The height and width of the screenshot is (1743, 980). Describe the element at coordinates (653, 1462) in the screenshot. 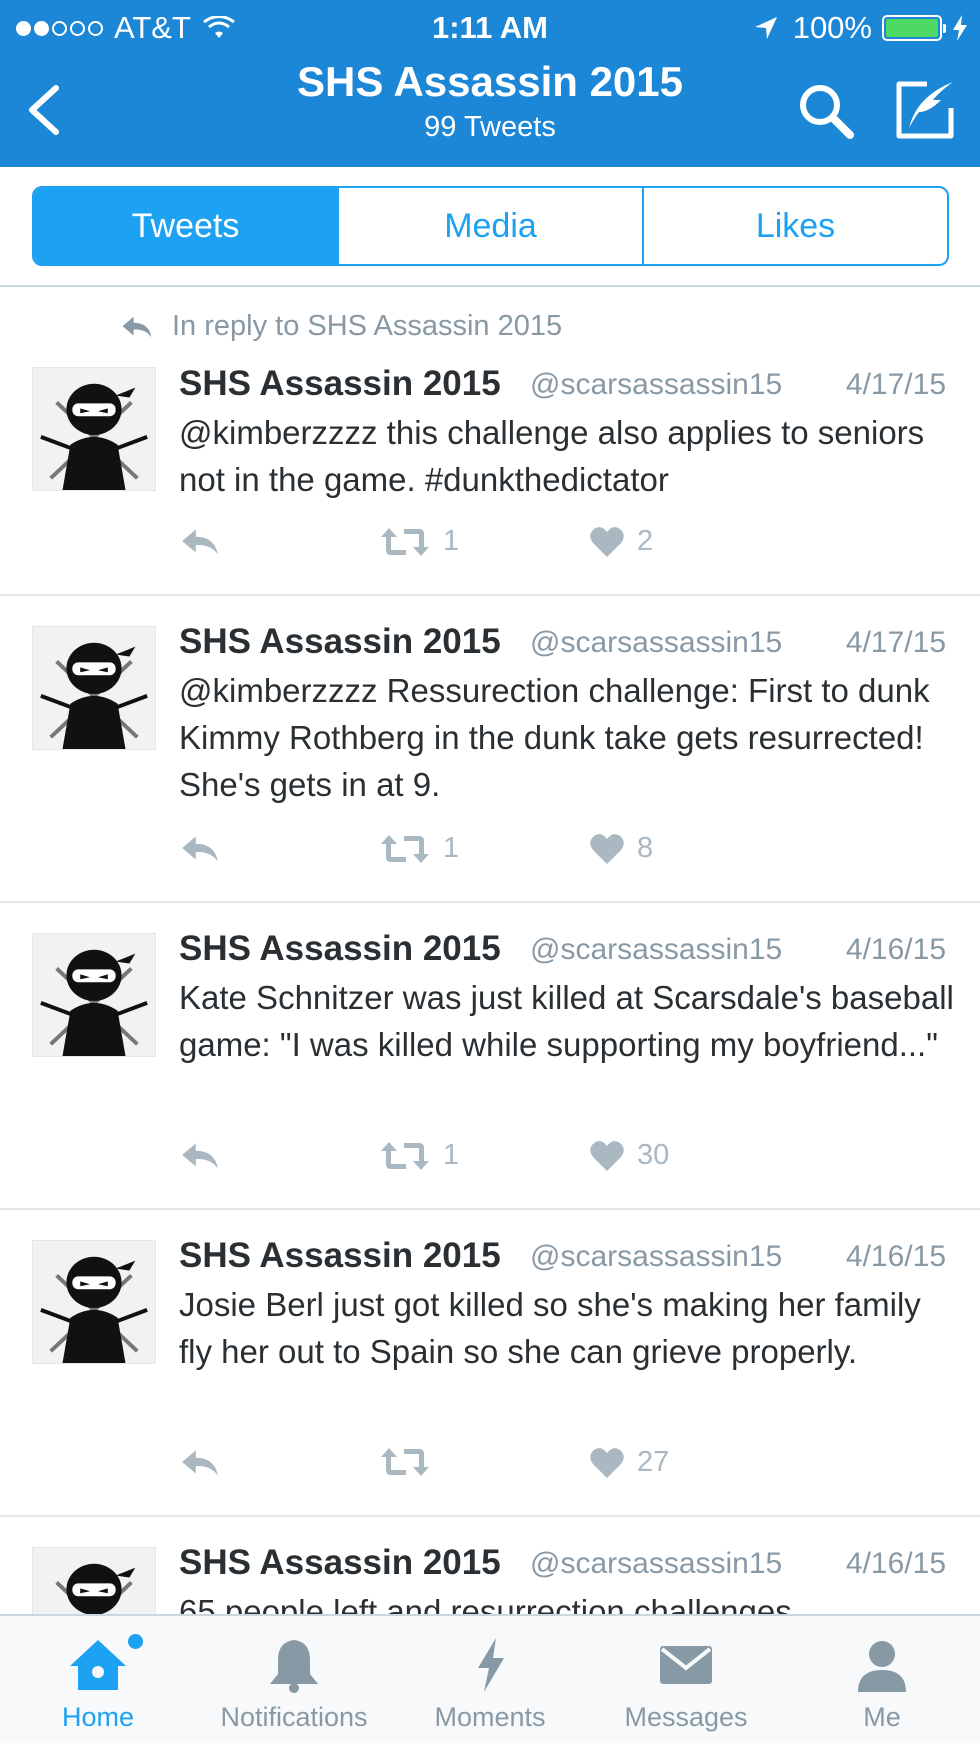

I see `like-count: 27` at that location.